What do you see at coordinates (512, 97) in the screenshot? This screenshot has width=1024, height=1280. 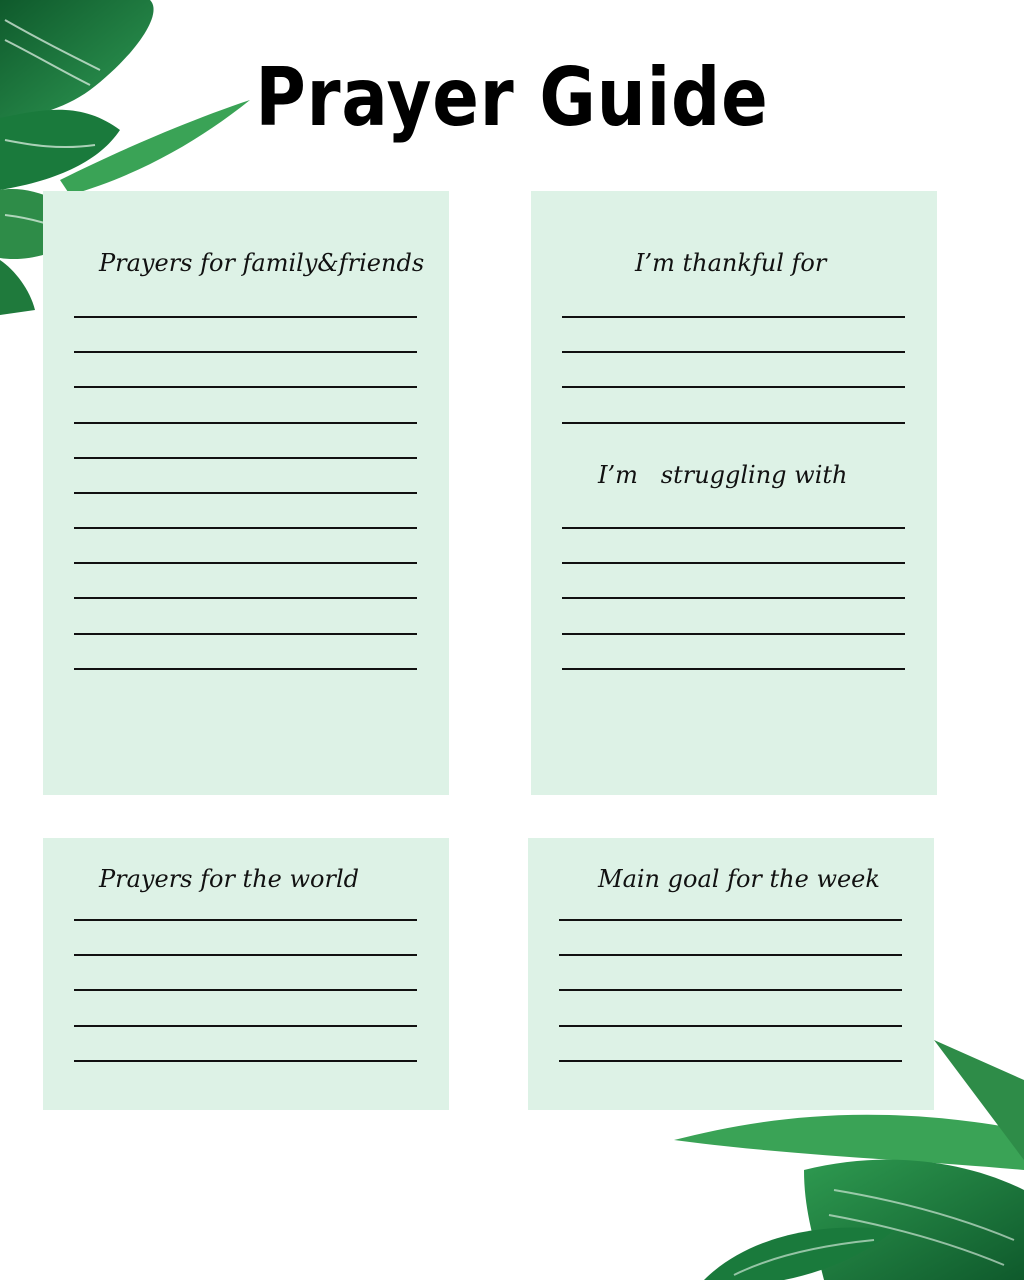 I see `page-title: Prayer Guide` at bounding box center [512, 97].